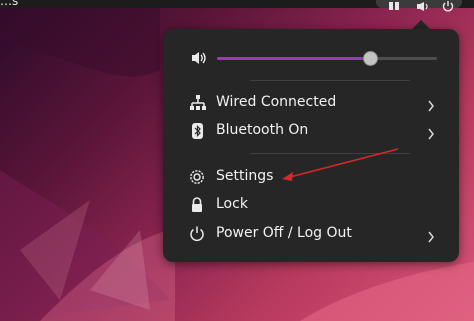 The width and height of the screenshot is (474, 321). I want to click on app-menu-label: …s, so click(9, 4).